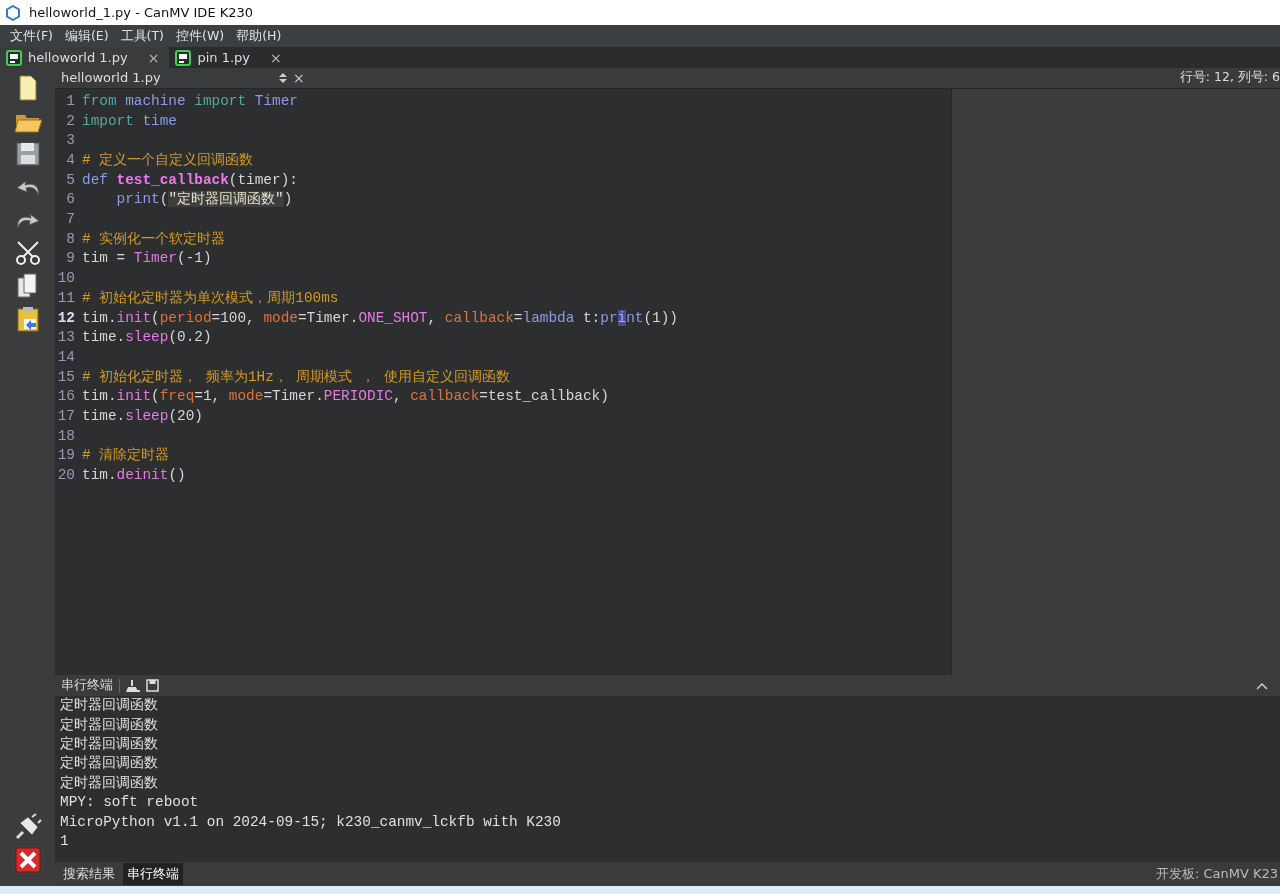  Describe the element at coordinates (210, 298) in the screenshot. I see `code-line: # 初始化定时器为单次模式，周期100ms` at that location.